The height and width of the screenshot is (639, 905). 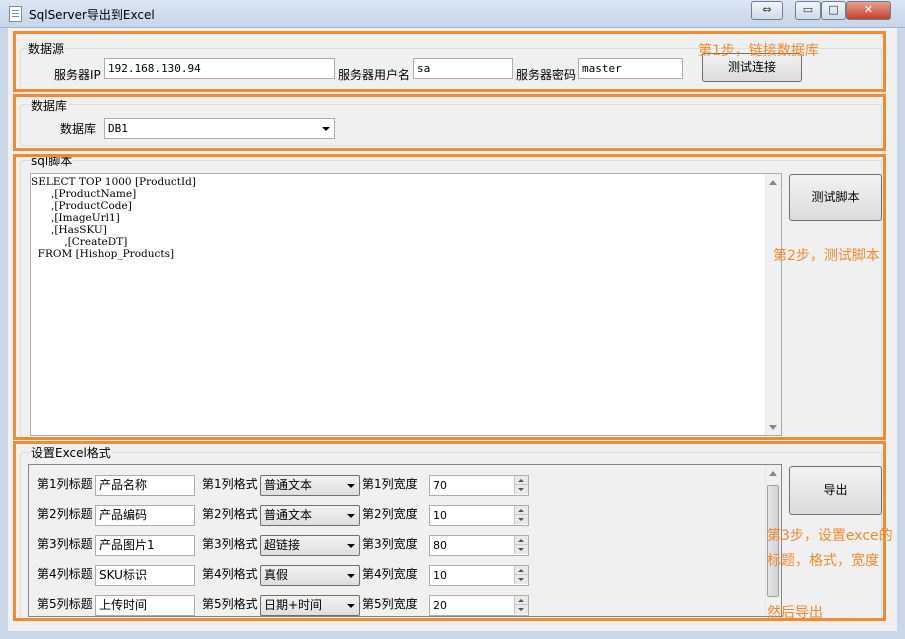 I want to click on maximize-button: □, so click(x=833, y=10).